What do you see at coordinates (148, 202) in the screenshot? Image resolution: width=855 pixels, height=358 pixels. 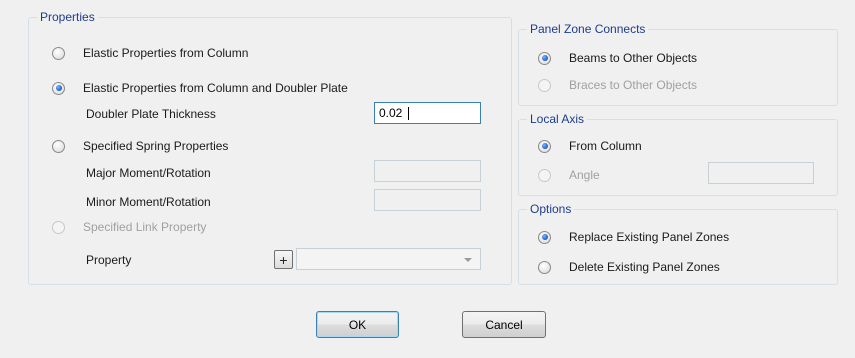 I see `minor-moment-label: Minor Moment/Rotation` at bounding box center [148, 202].